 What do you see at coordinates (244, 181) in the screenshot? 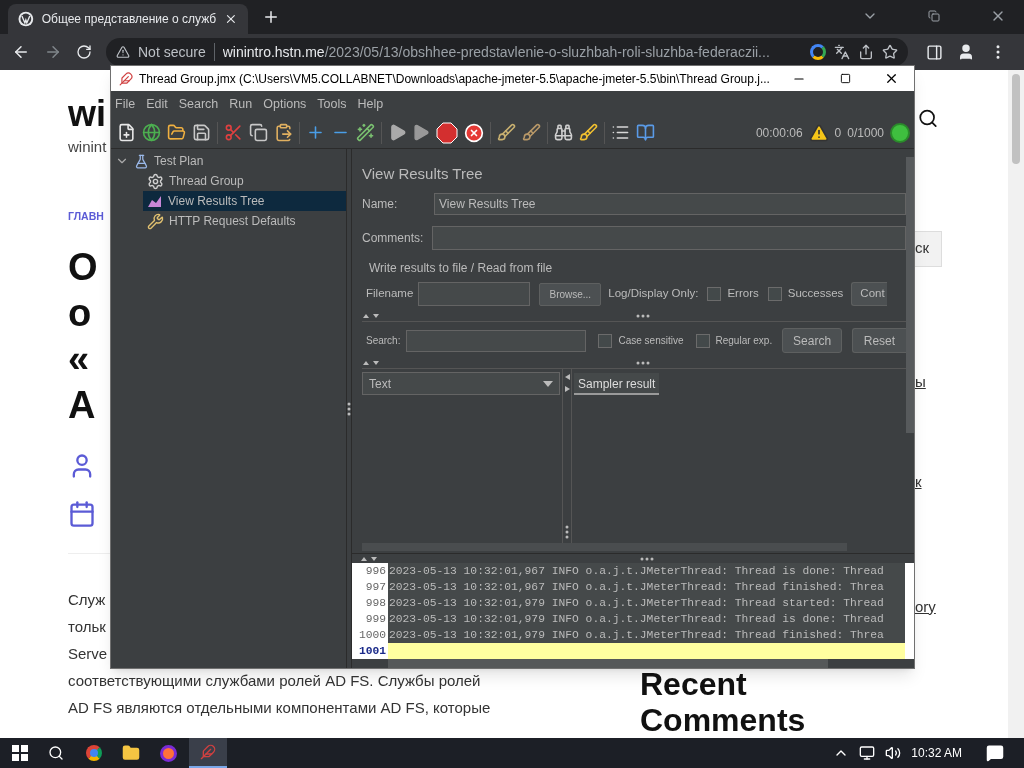
I see `tree-item: Thread Group` at bounding box center [244, 181].